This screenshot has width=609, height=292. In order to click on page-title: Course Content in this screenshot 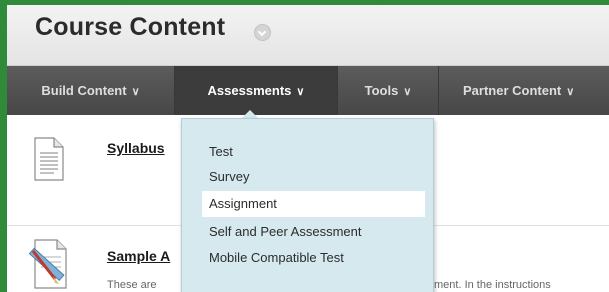, I will do `click(130, 27)`.